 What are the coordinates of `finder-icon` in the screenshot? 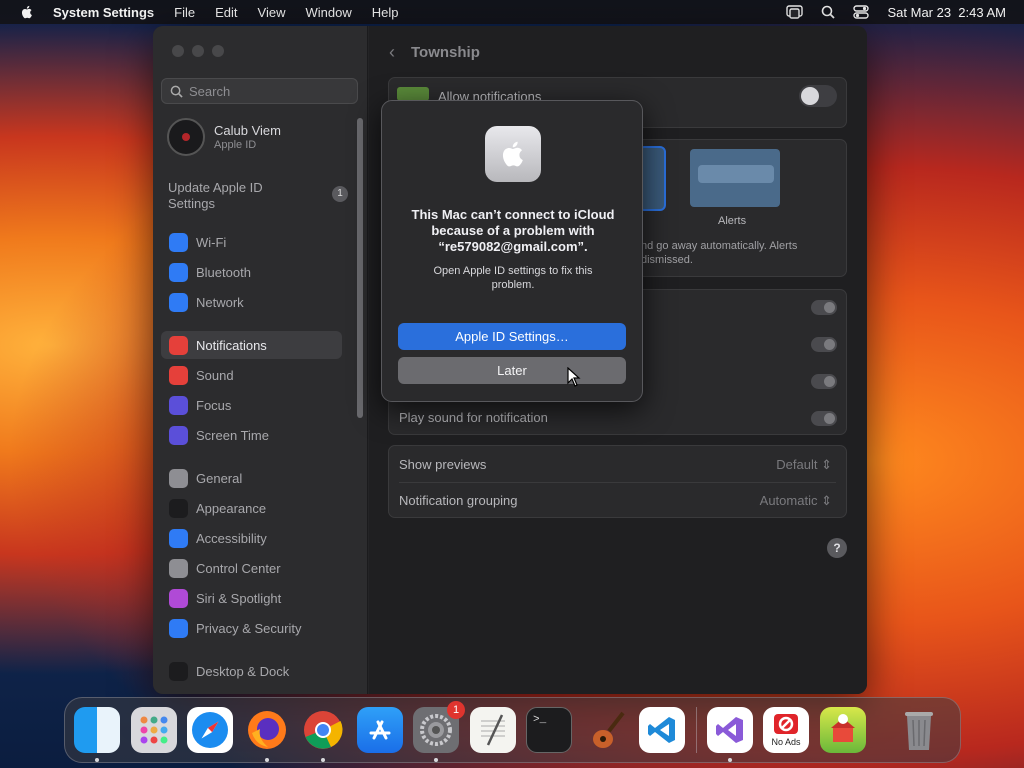 It's located at (97, 734).